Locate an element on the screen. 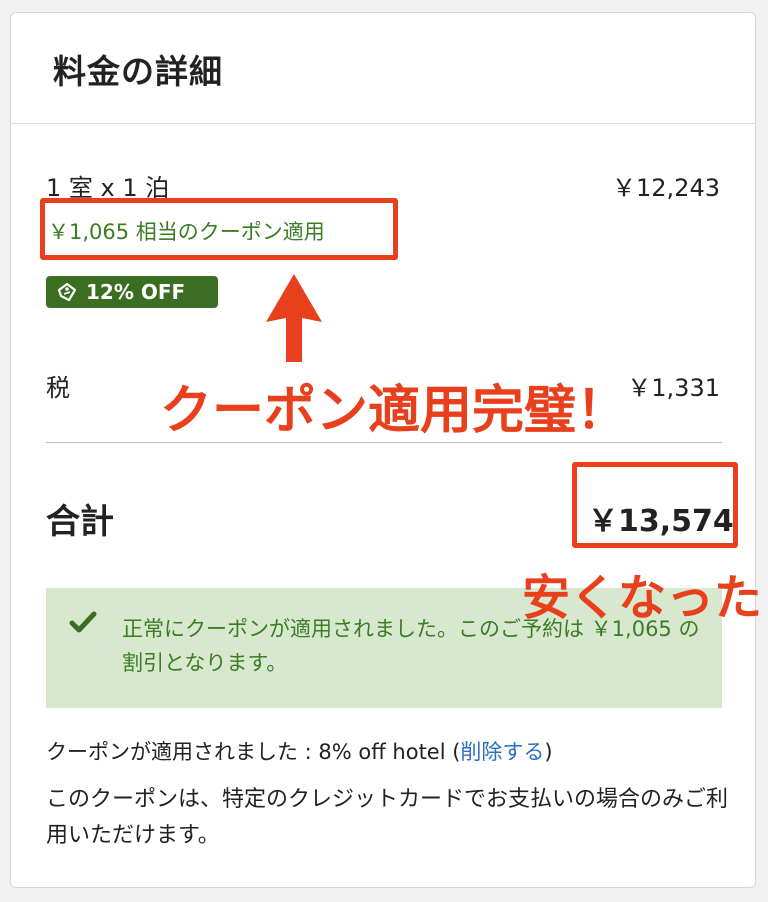 This screenshot has height=902, width=768. annotation-coupon-perfect: クーポン適用完璧！ is located at coordinates (394, 411).